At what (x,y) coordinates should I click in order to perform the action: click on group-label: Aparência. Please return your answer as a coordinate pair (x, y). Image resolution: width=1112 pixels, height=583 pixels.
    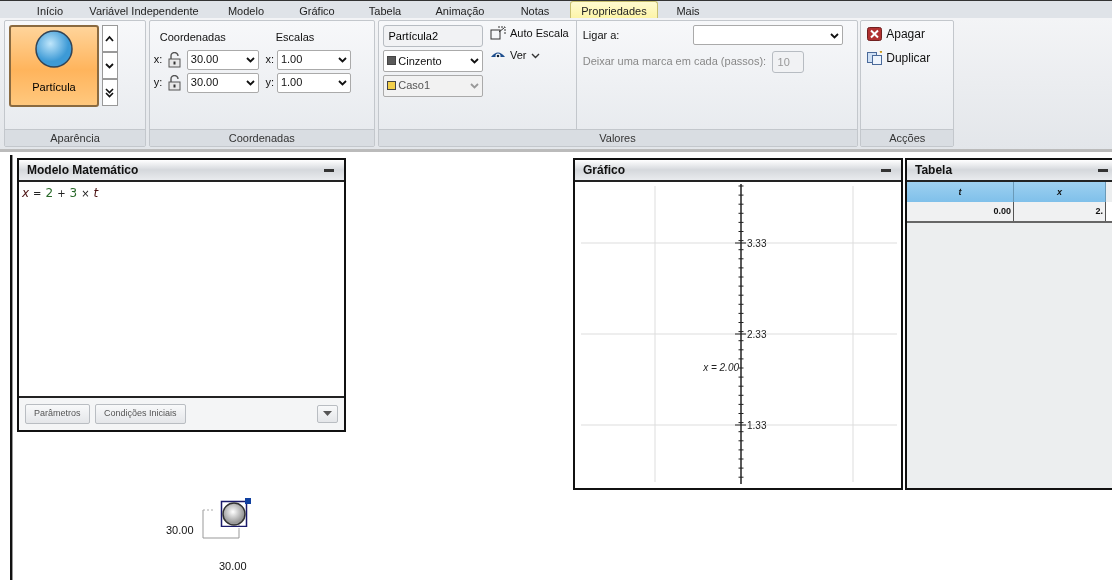
    Looking at the image, I should click on (75, 137).